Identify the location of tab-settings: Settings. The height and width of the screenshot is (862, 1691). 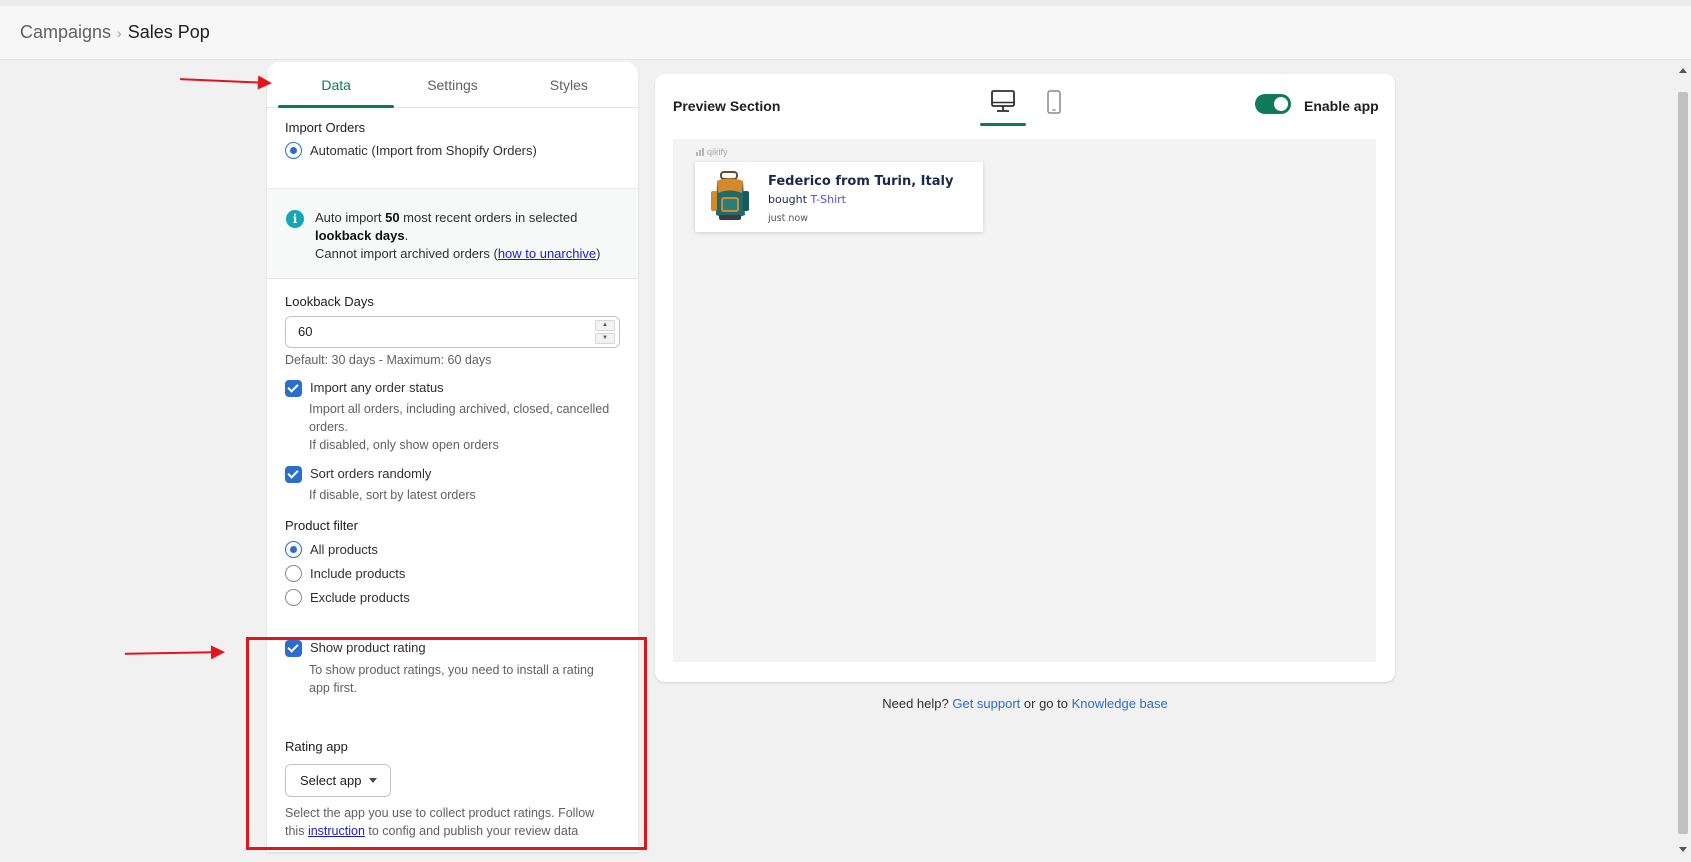
(452, 84).